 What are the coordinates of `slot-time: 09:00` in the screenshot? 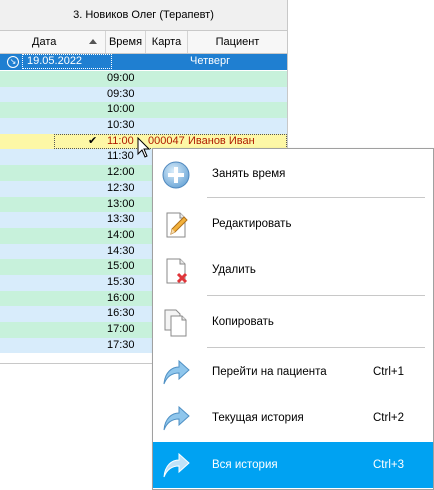 It's located at (121, 78).